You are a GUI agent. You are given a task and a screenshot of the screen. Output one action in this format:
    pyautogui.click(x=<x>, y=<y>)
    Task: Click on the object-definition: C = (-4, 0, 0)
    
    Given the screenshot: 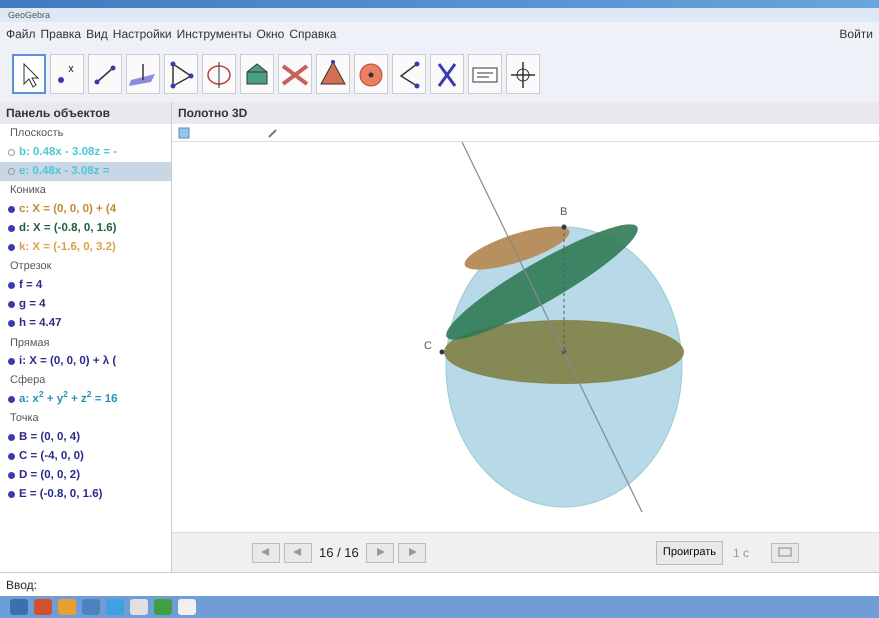 What is the action you would take?
    pyautogui.click(x=51, y=456)
    